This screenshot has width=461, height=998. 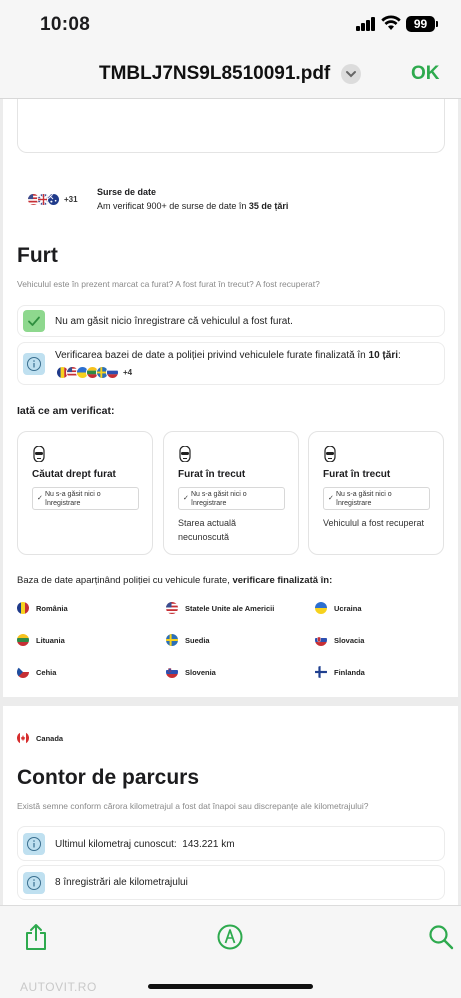 What do you see at coordinates (207, 530) in the screenshot?
I see `card-note: Starea actuală necunoscută` at bounding box center [207, 530].